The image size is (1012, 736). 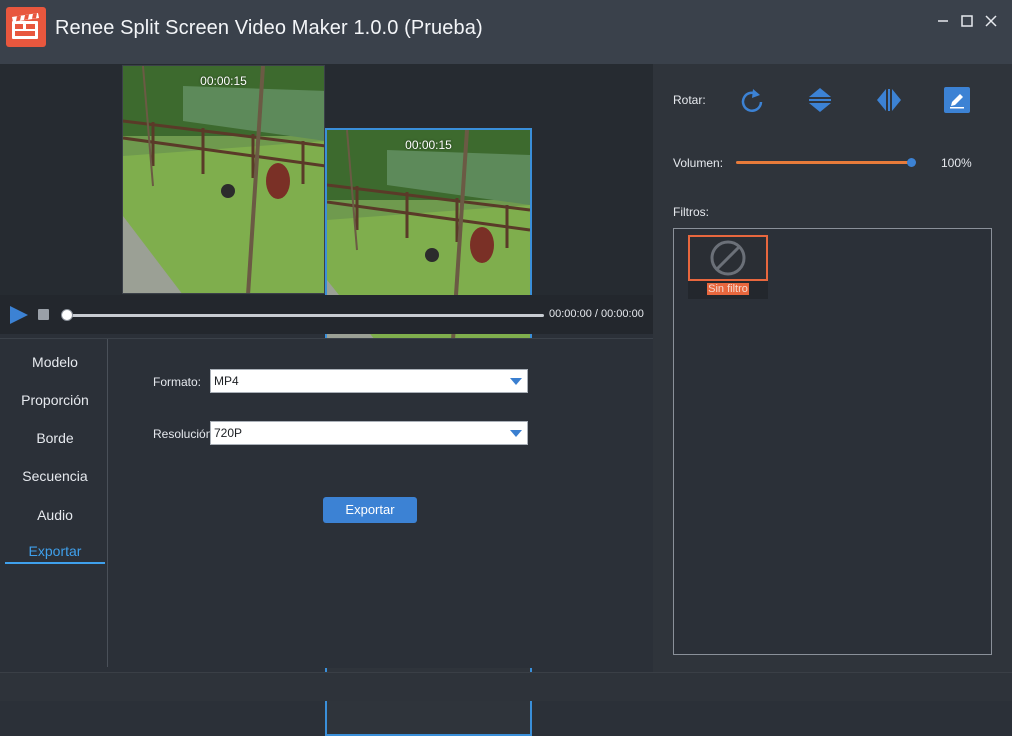 What do you see at coordinates (55, 438) in the screenshot?
I see `tab-borde: Borde` at bounding box center [55, 438].